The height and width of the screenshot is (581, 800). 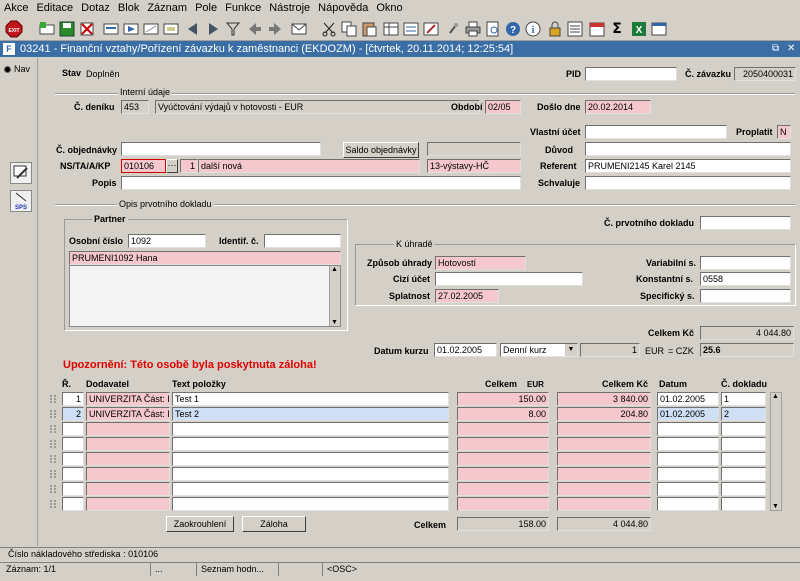 What do you see at coordinates (765, 74) in the screenshot?
I see `zavazku-field: 2050400031` at bounding box center [765, 74].